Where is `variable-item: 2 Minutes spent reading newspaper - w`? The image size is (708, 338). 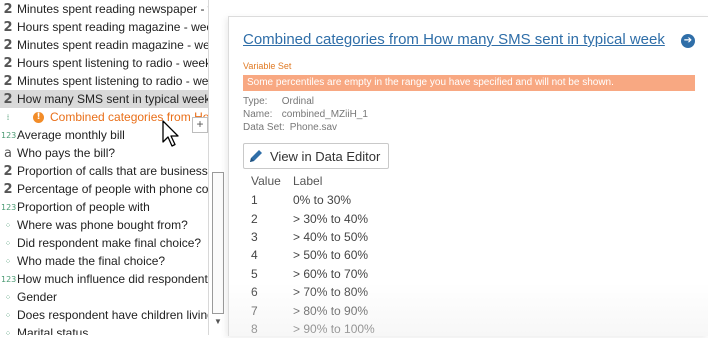 variable-item: 2 Minutes spent reading newspaper - w is located at coordinates (113, 9).